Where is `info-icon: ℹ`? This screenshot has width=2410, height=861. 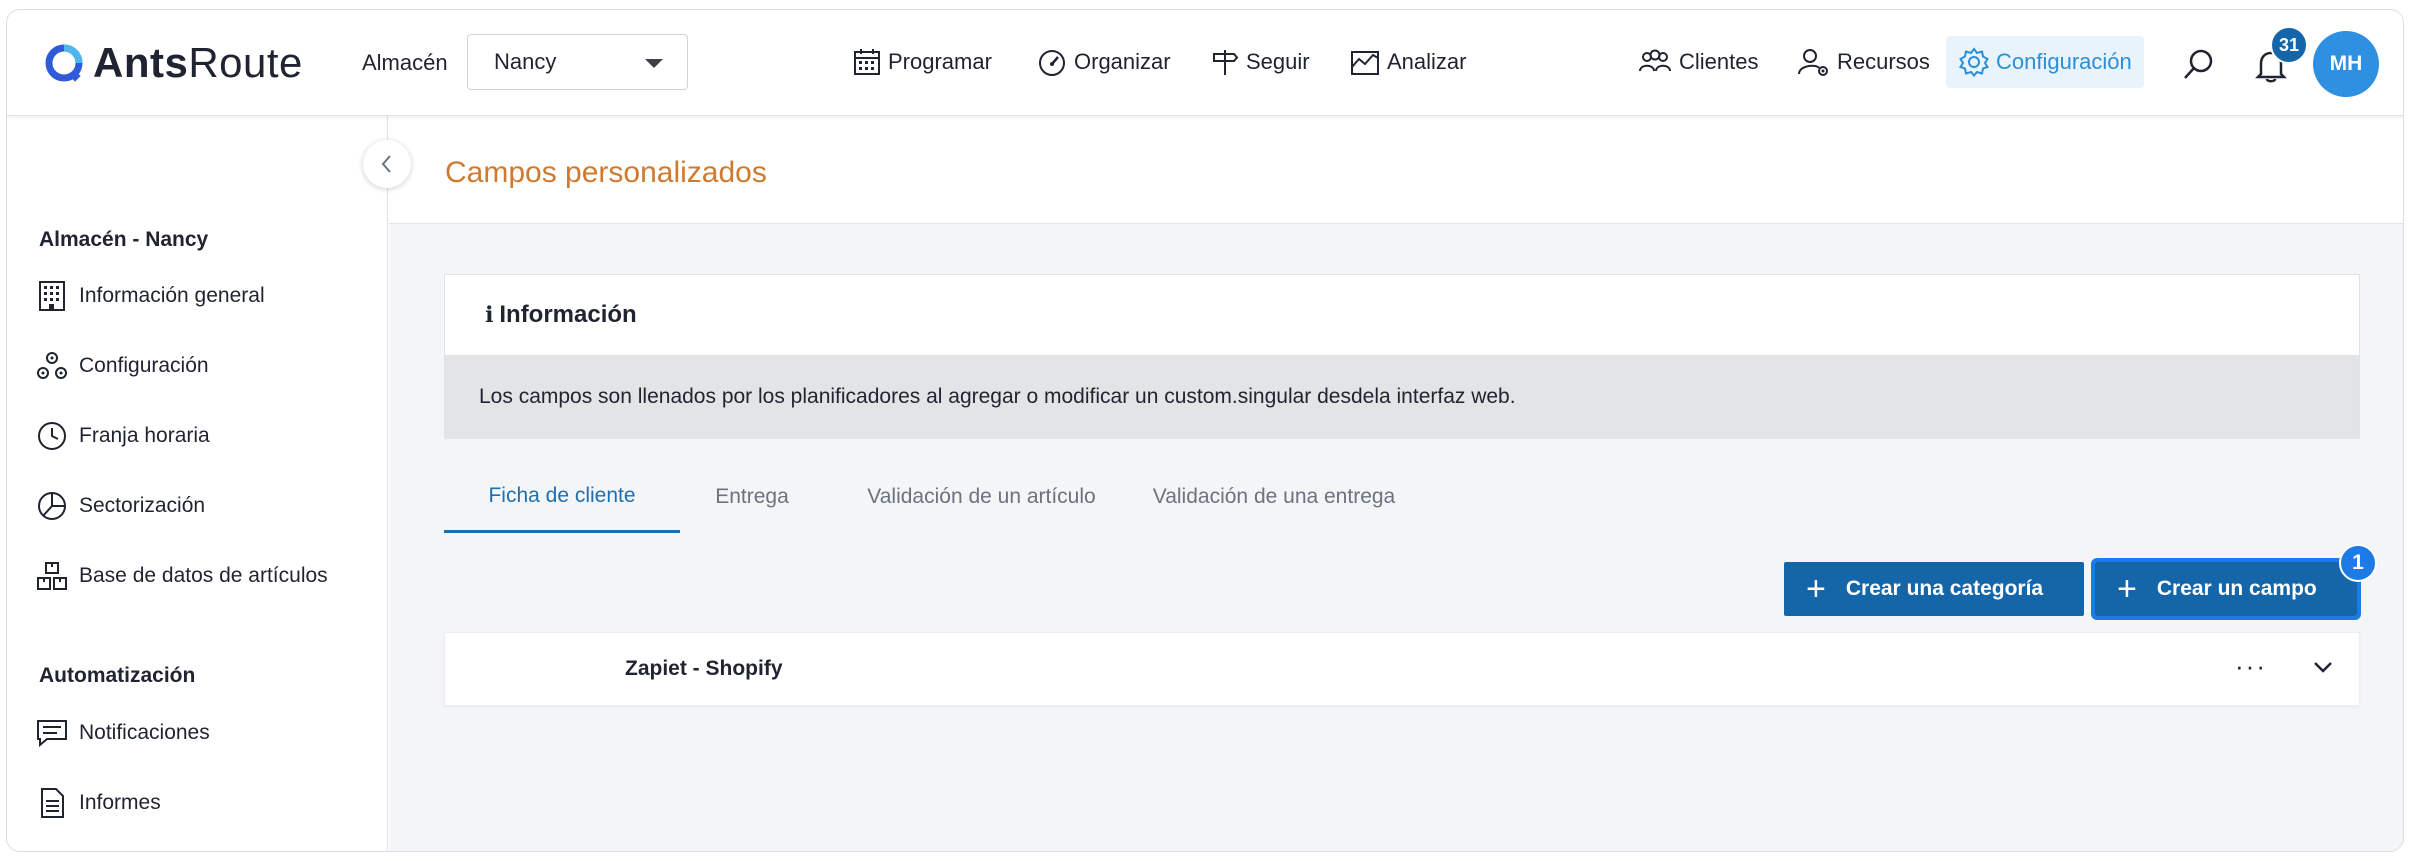
info-icon: ℹ is located at coordinates (489, 314).